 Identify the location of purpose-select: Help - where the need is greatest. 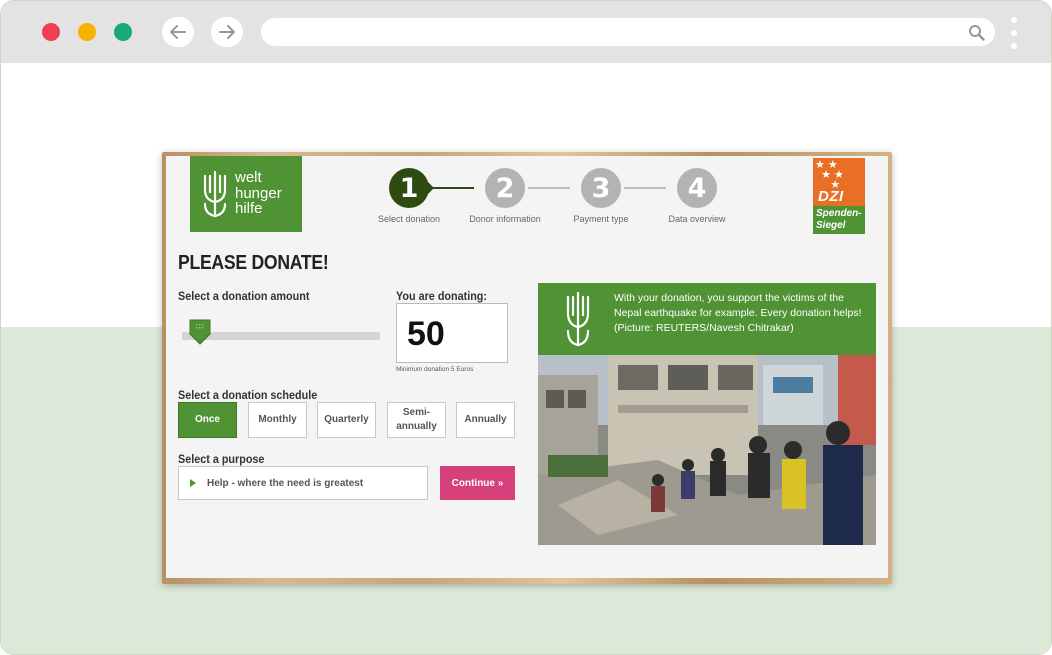
(303, 483).